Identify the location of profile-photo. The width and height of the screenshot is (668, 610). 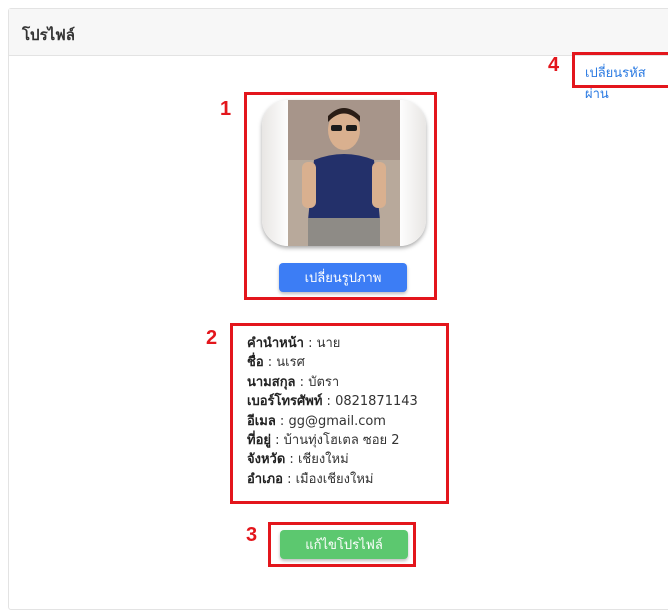
(344, 173).